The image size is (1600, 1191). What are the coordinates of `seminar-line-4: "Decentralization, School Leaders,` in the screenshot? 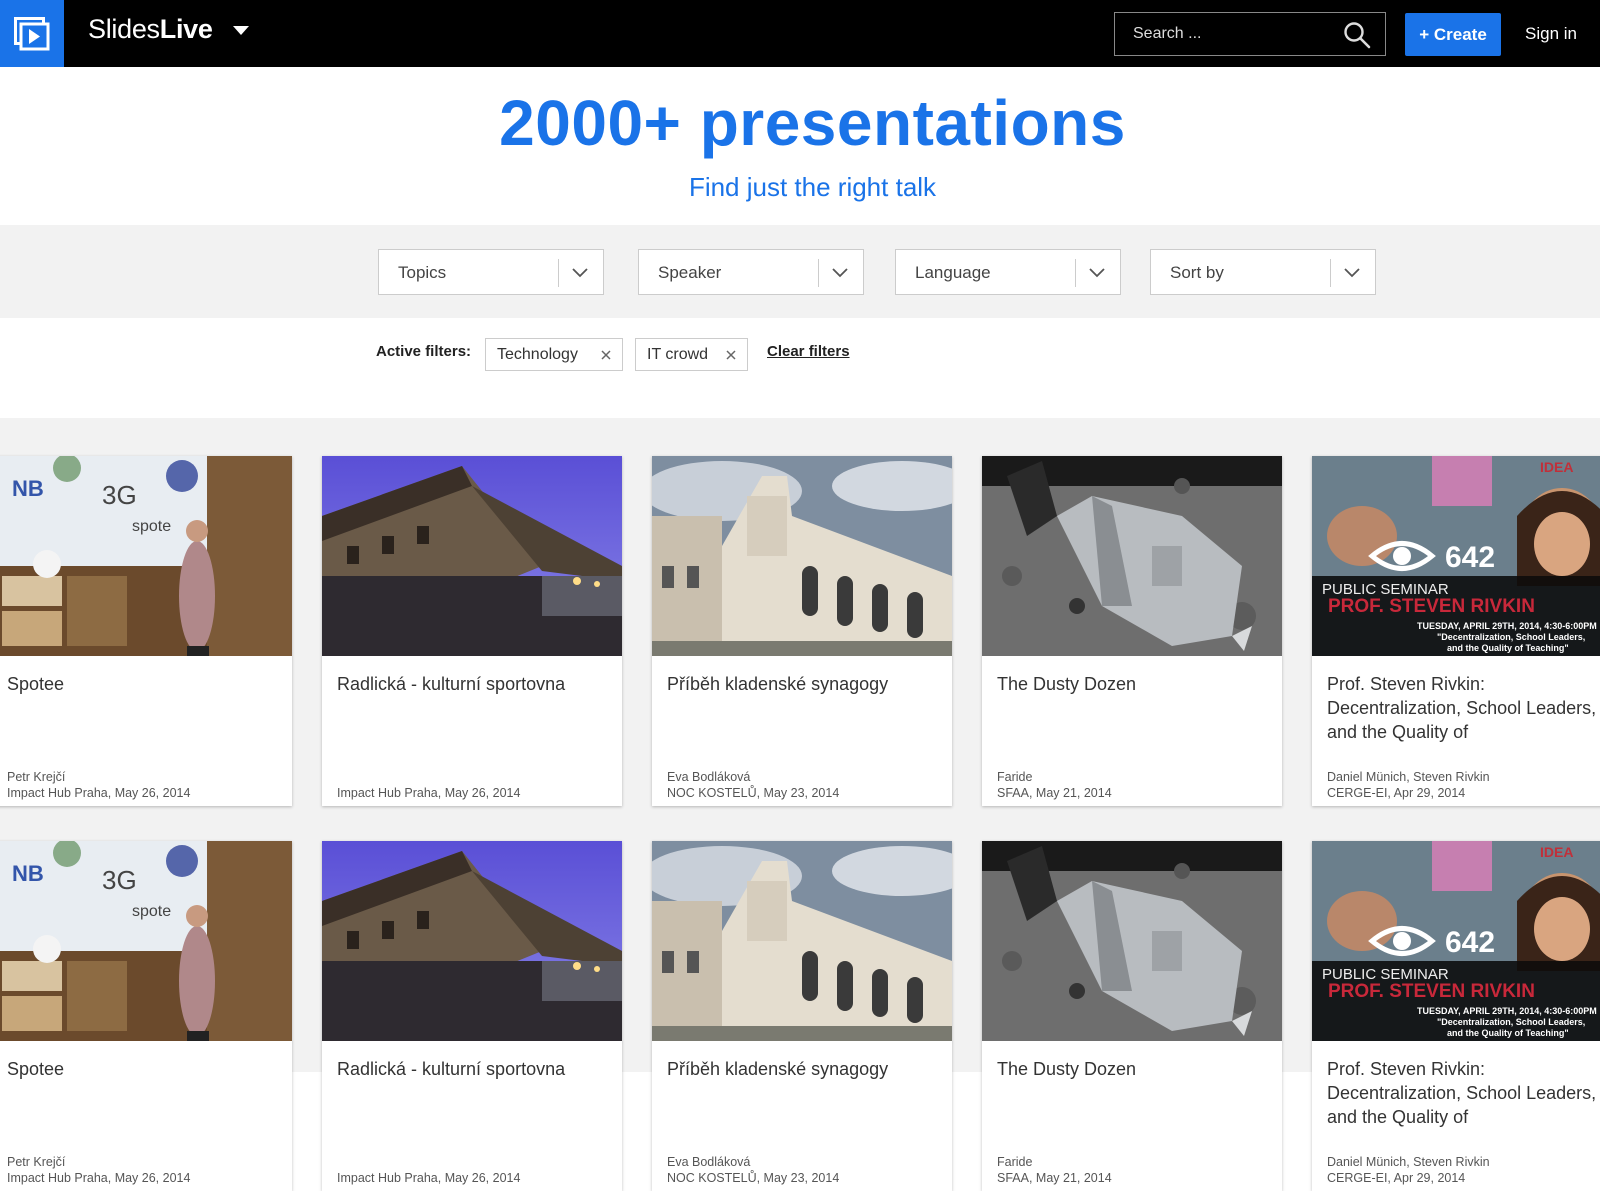 It's located at (1511, 1022).